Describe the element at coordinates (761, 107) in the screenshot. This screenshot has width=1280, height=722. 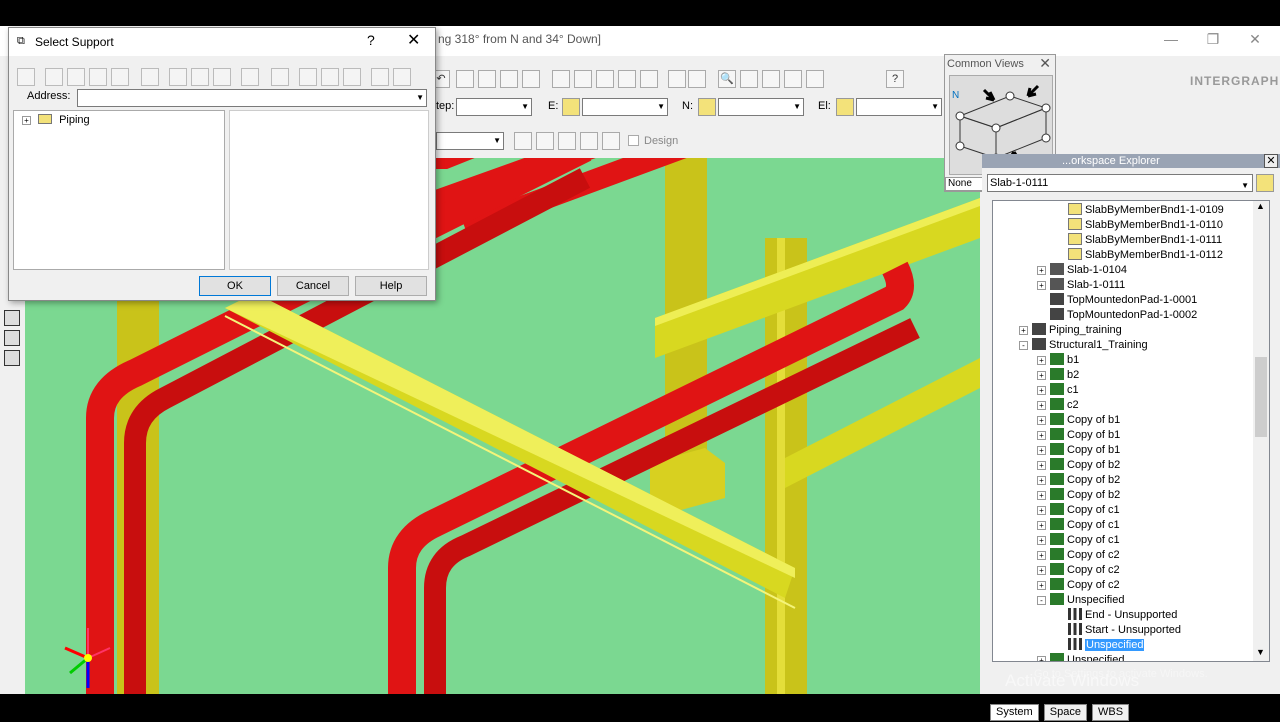
I see `n-coordinate-combo: ▼` at that location.